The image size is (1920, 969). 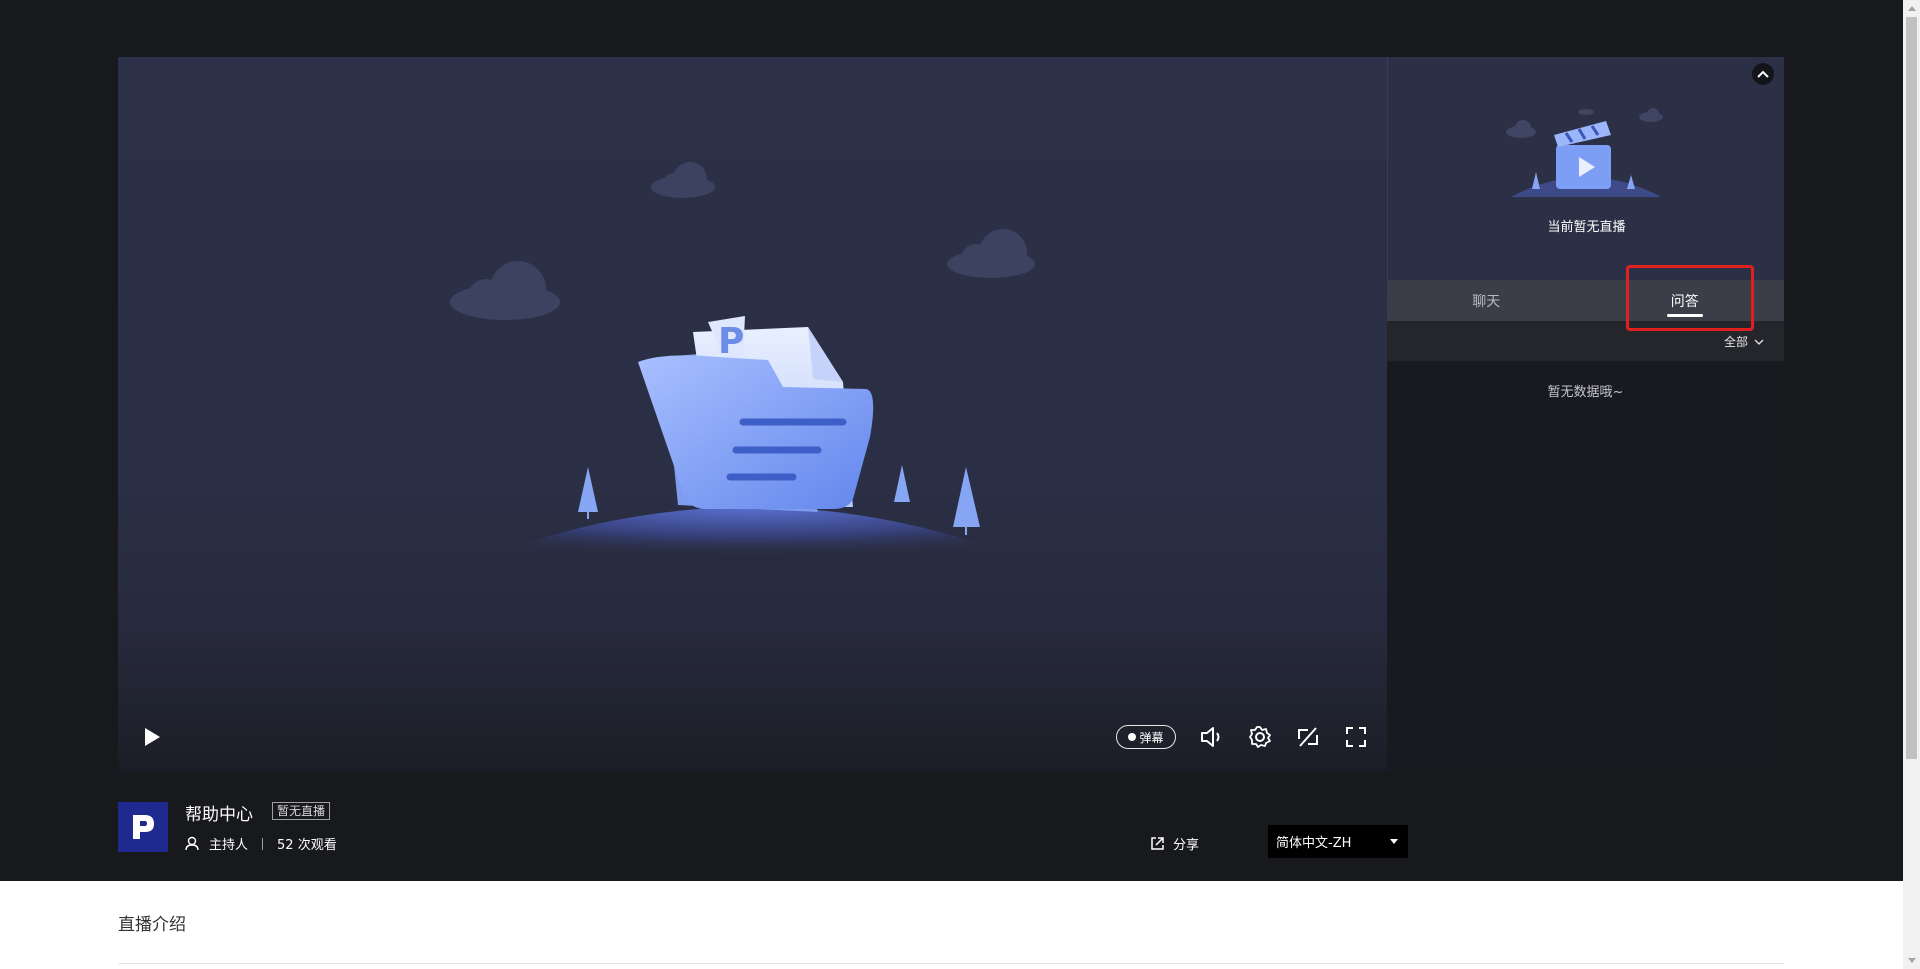 I want to click on fullscreen-button, so click(x=1356, y=737).